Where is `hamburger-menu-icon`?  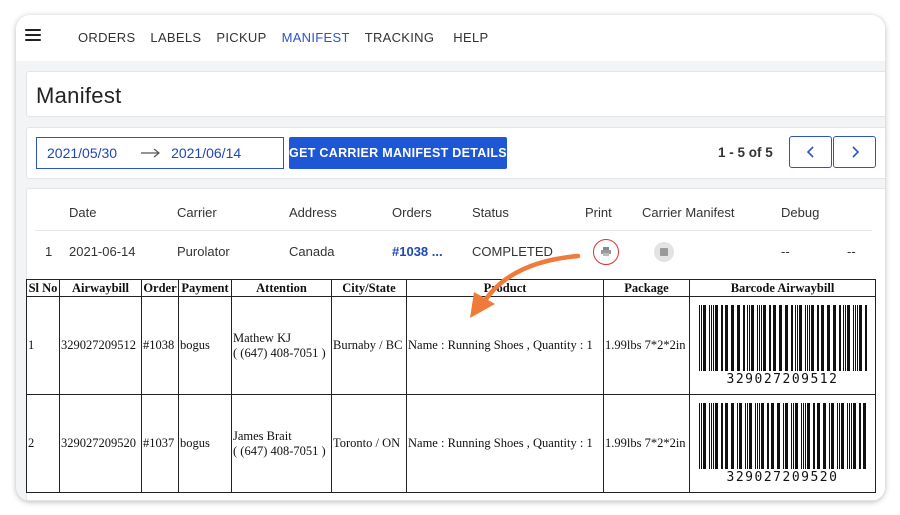
hamburger-menu-icon is located at coordinates (33, 35).